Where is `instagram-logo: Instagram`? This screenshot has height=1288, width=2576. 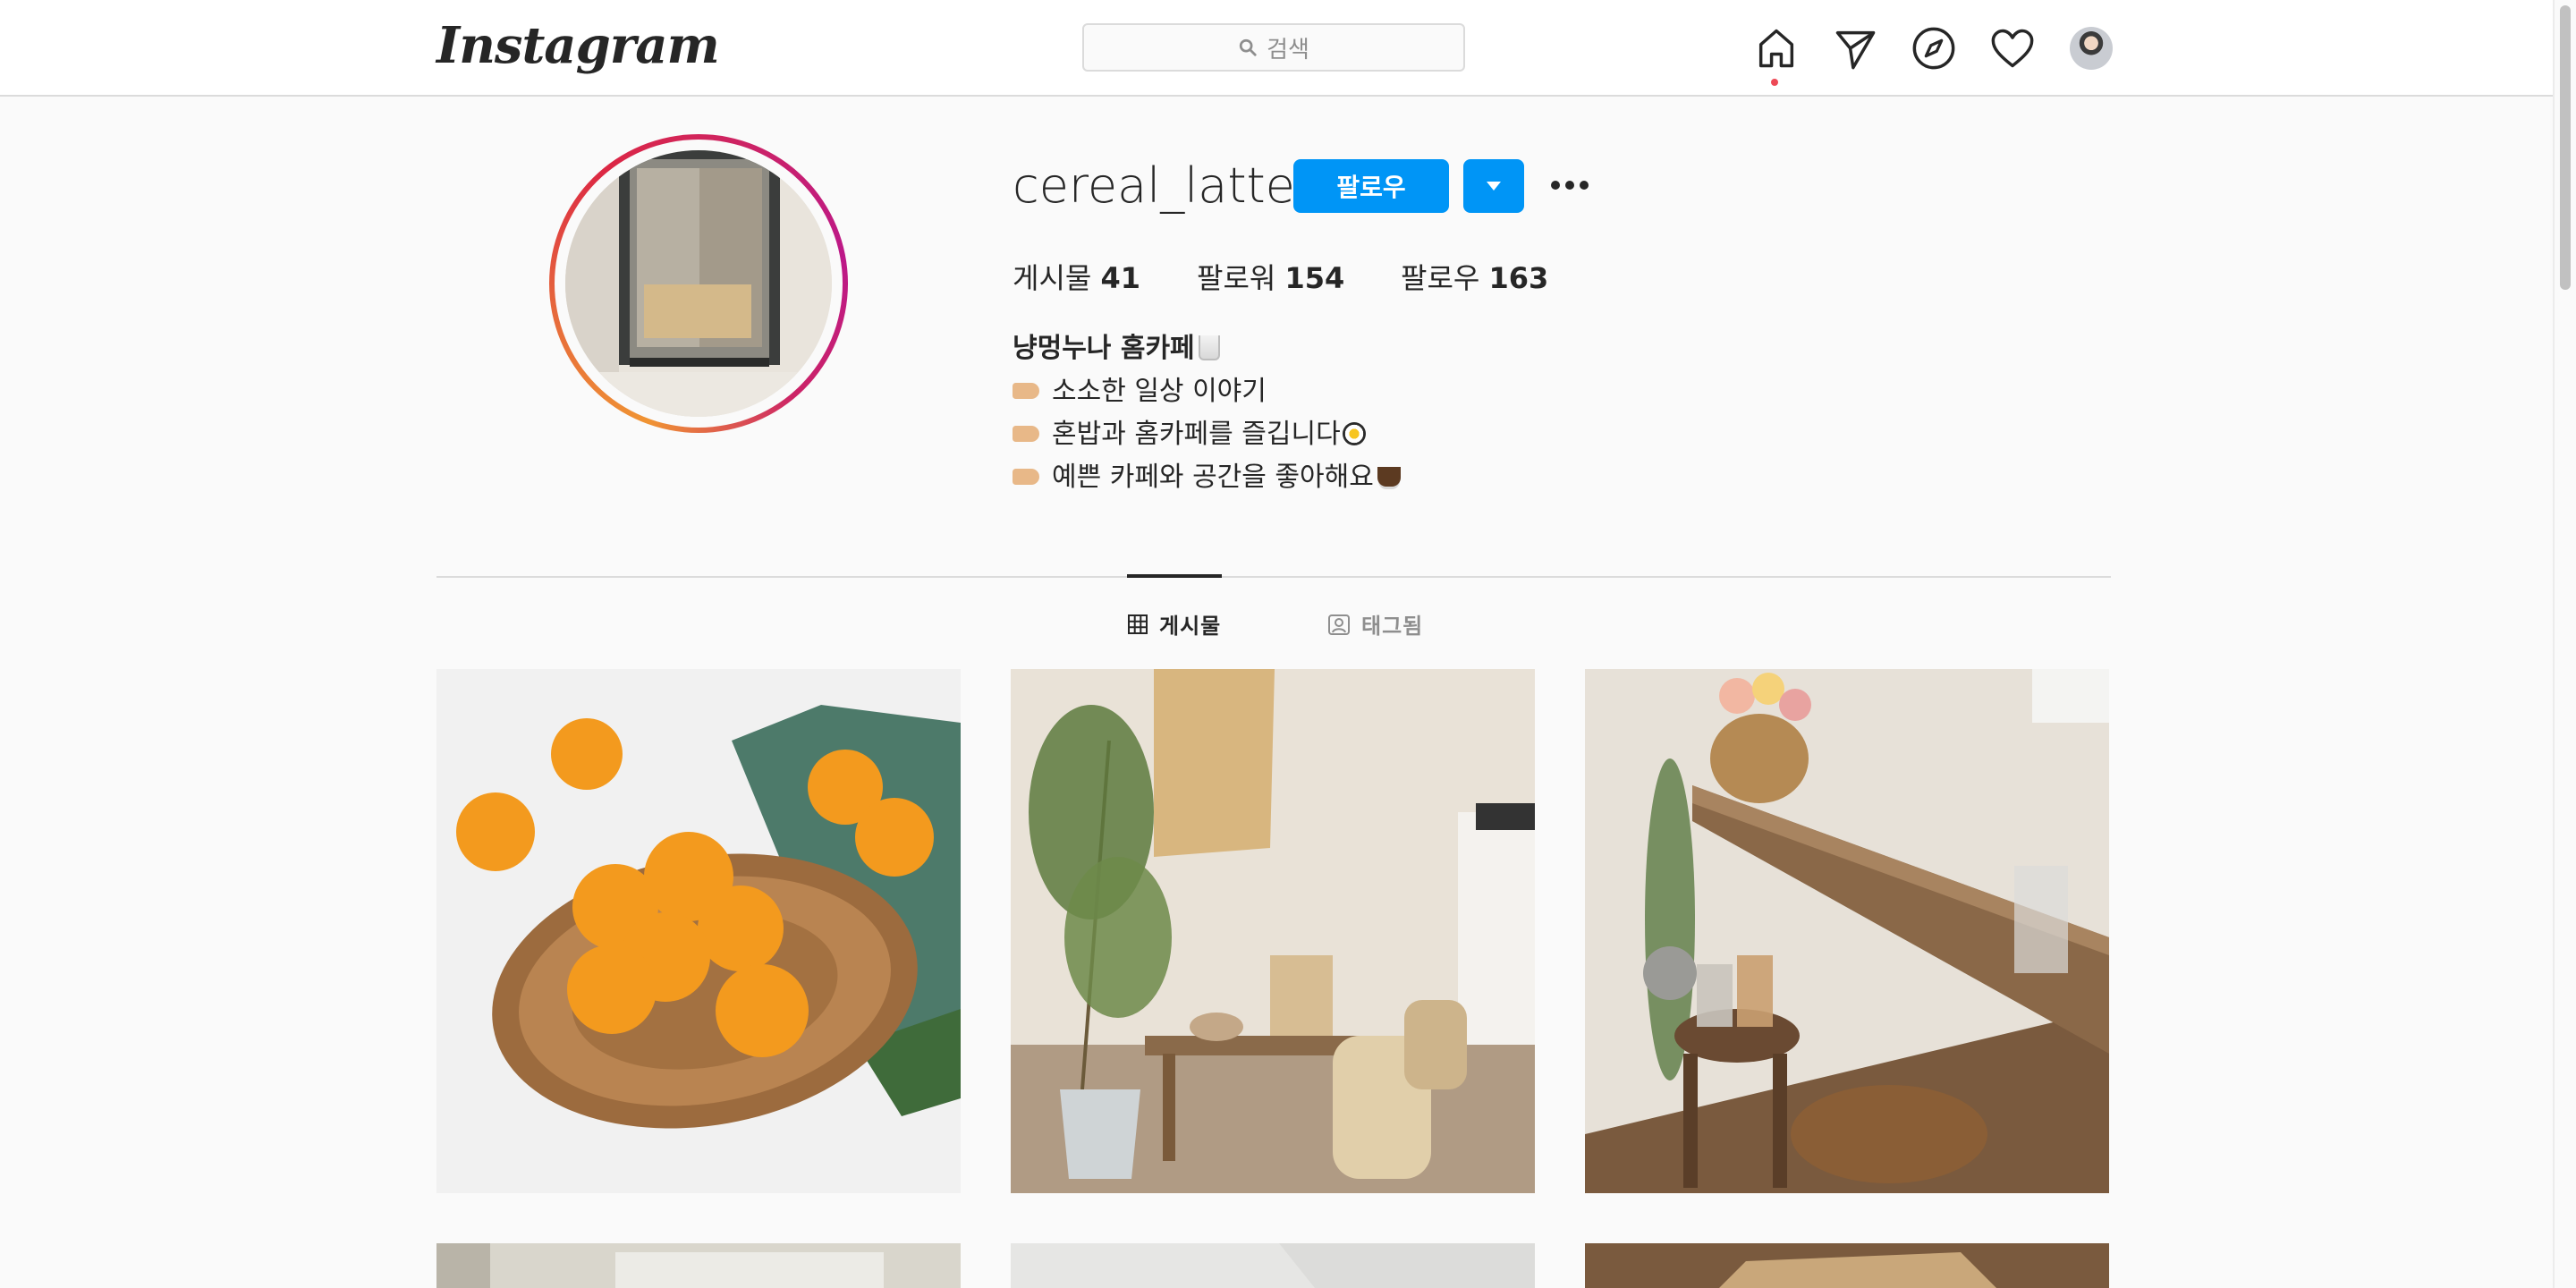
instagram-logo: Instagram is located at coordinates (578, 45).